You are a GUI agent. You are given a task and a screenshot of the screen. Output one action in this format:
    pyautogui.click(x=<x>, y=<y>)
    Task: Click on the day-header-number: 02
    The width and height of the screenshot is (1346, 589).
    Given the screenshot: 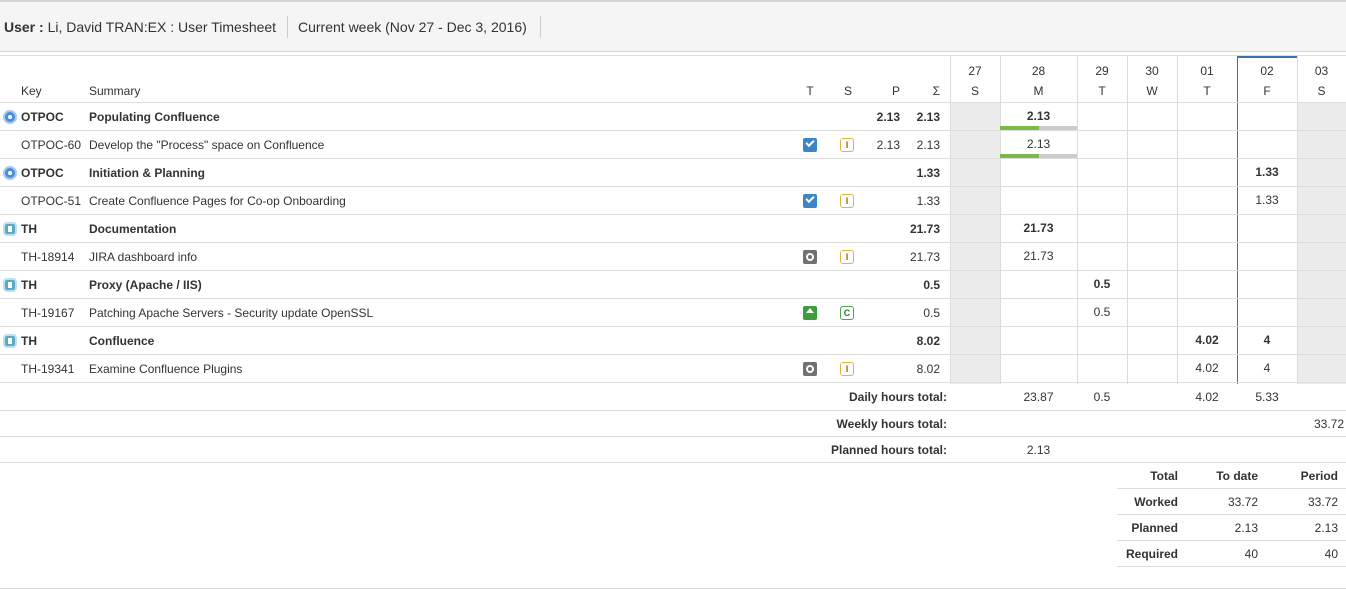 What is the action you would take?
    pyautogui.click(x=1267, y=71)
    